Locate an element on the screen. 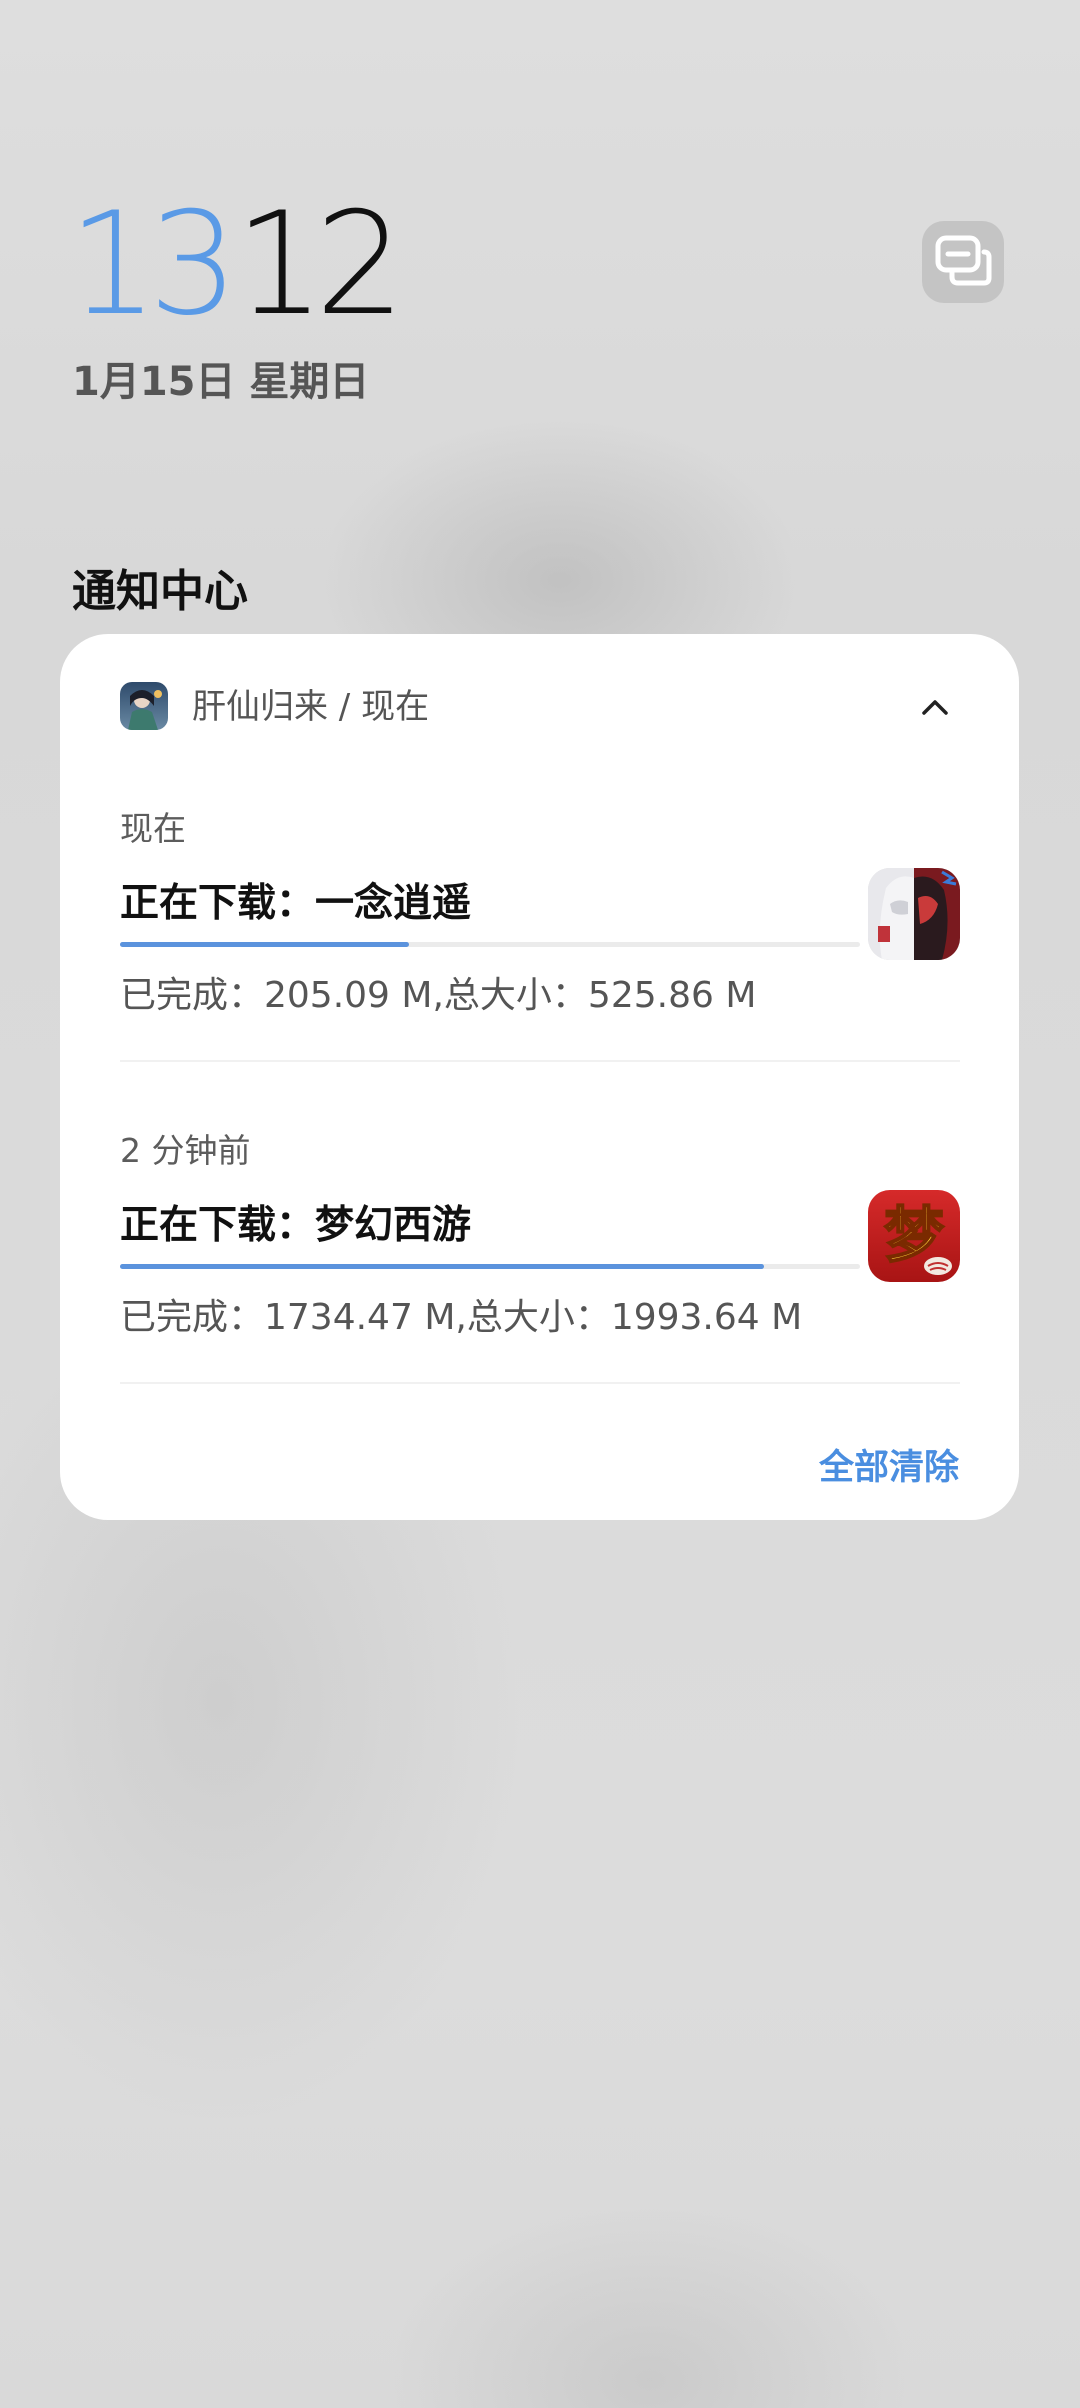  yinian-xiaoyao-icon is located at coordinates (914, 914).